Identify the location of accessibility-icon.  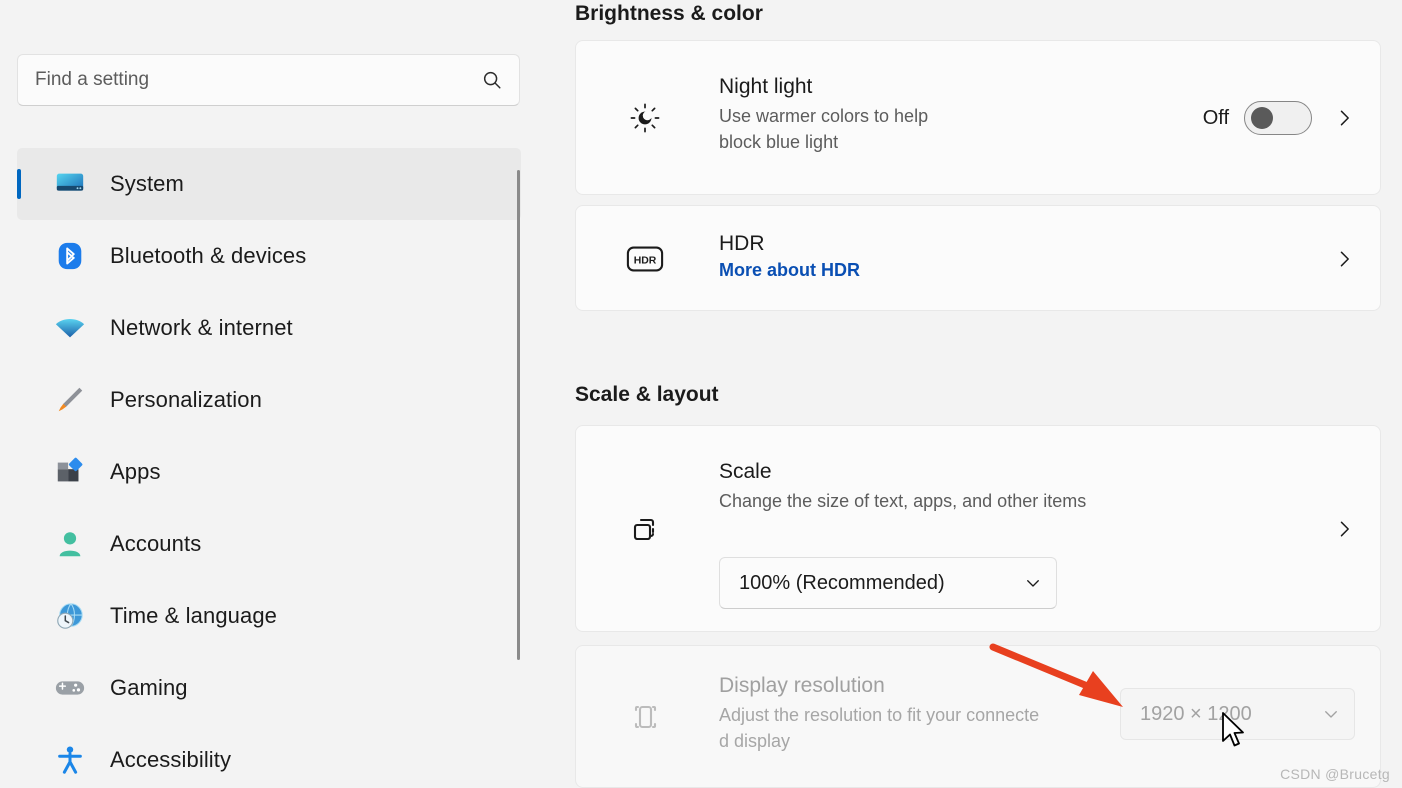
(70, 760).